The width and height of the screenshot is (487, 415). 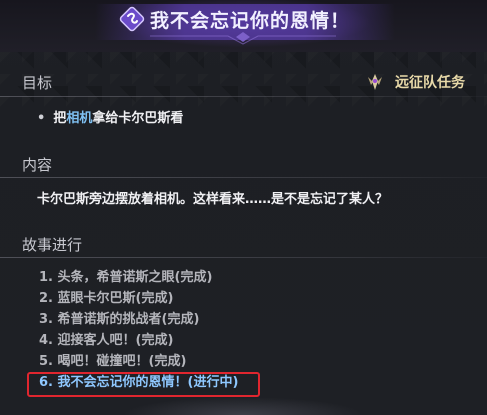 What do you see at coordinates (119, 319) in the screenshot?
I see `story-item-3: 3. 希普诺斯的挑战者(完成)` at bounding box center [119, 319].